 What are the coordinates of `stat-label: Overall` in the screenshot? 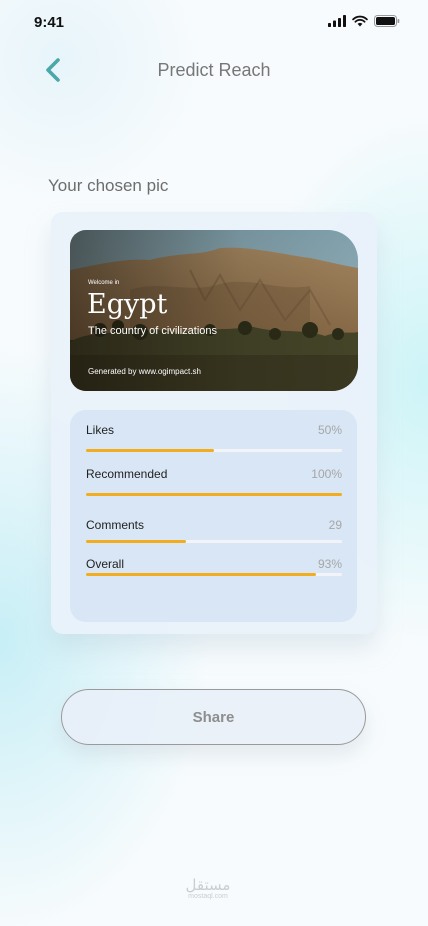 It's located at (105, 564).